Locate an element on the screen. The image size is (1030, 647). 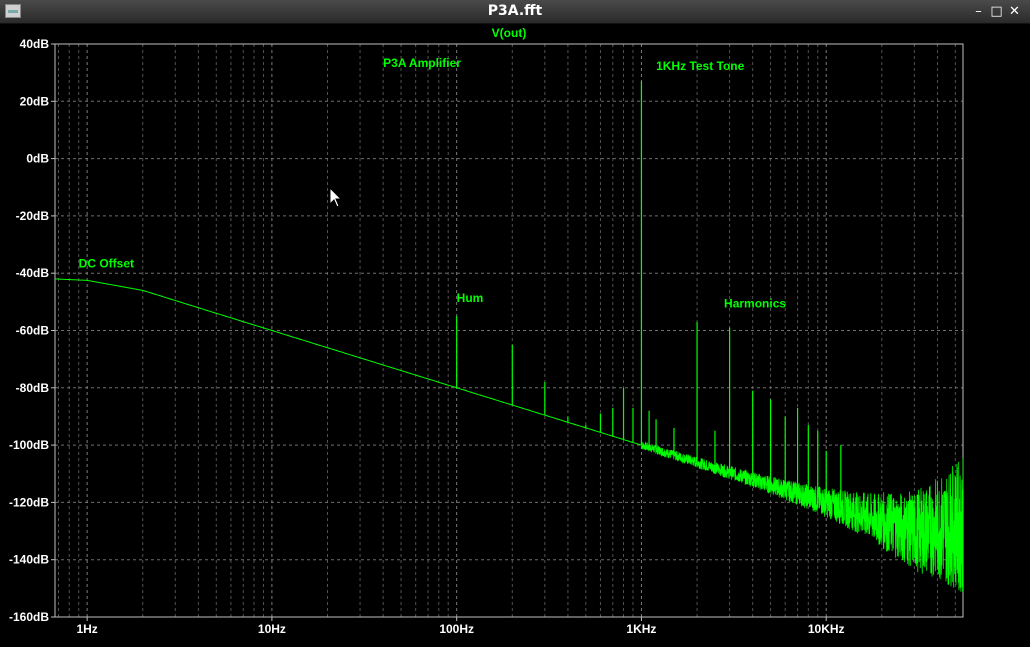
y-tick-label: -20dB is located at coordinates (33, 216).